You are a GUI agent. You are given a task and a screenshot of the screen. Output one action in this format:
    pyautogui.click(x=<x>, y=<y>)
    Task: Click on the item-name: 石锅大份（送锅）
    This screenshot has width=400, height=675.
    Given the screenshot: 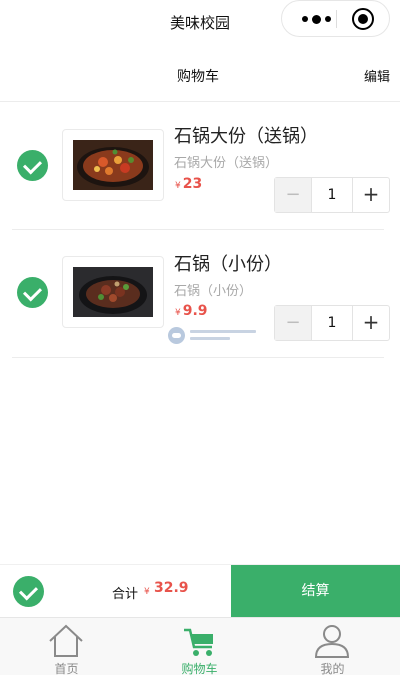 What is the action you would take?
    pyautogui.click(x=246, y=136)
    